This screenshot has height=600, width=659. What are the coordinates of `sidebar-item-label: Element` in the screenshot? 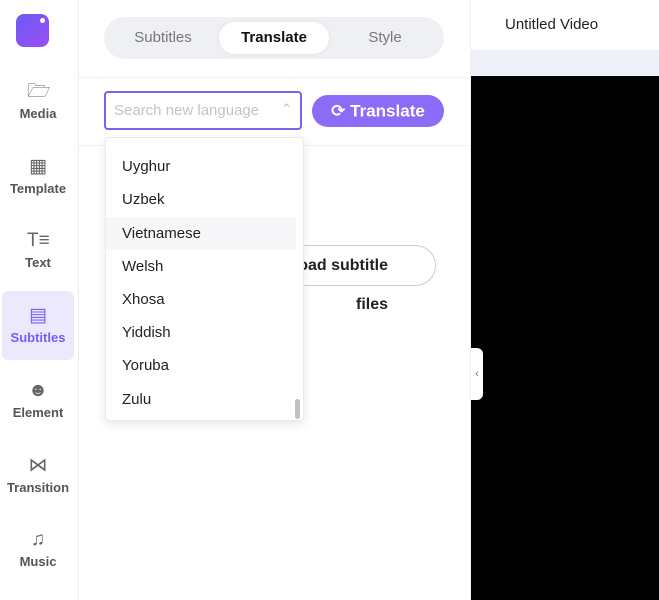 It's located at (38, 412).